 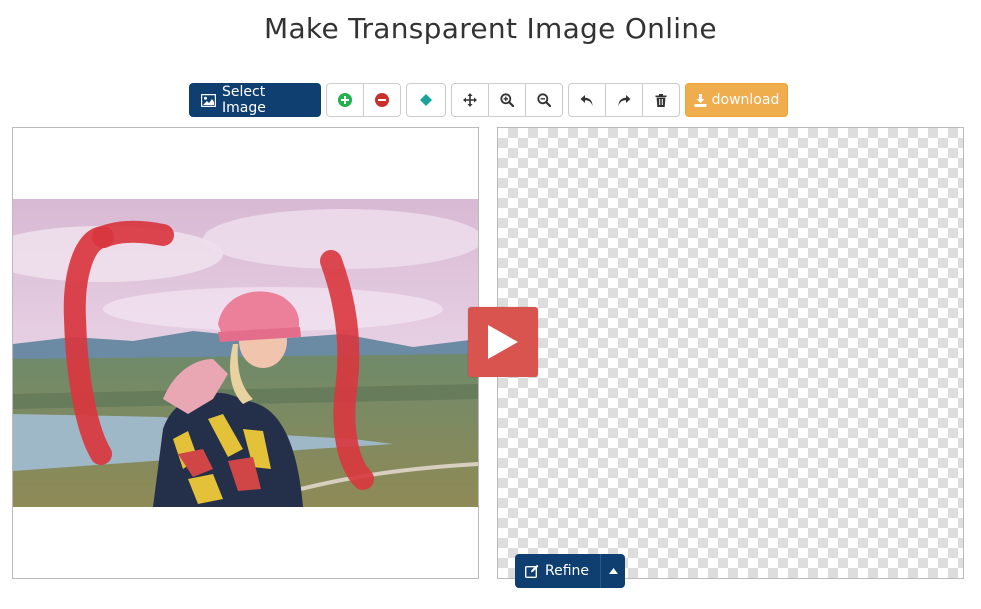 I want to click on toolbar: Select Image download, so click(x=488, y=100).